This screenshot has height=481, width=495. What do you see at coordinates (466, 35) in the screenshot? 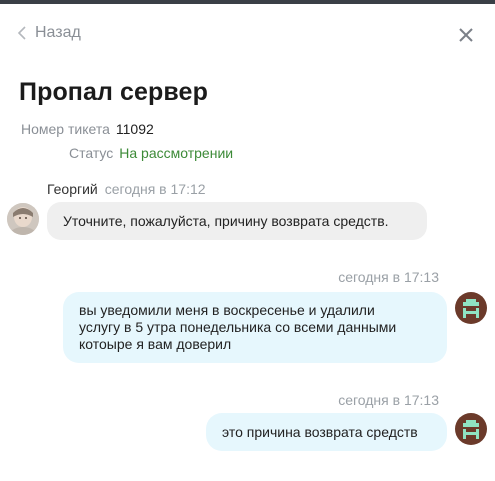
I see `close-icon` at bounding box center [466, 35].